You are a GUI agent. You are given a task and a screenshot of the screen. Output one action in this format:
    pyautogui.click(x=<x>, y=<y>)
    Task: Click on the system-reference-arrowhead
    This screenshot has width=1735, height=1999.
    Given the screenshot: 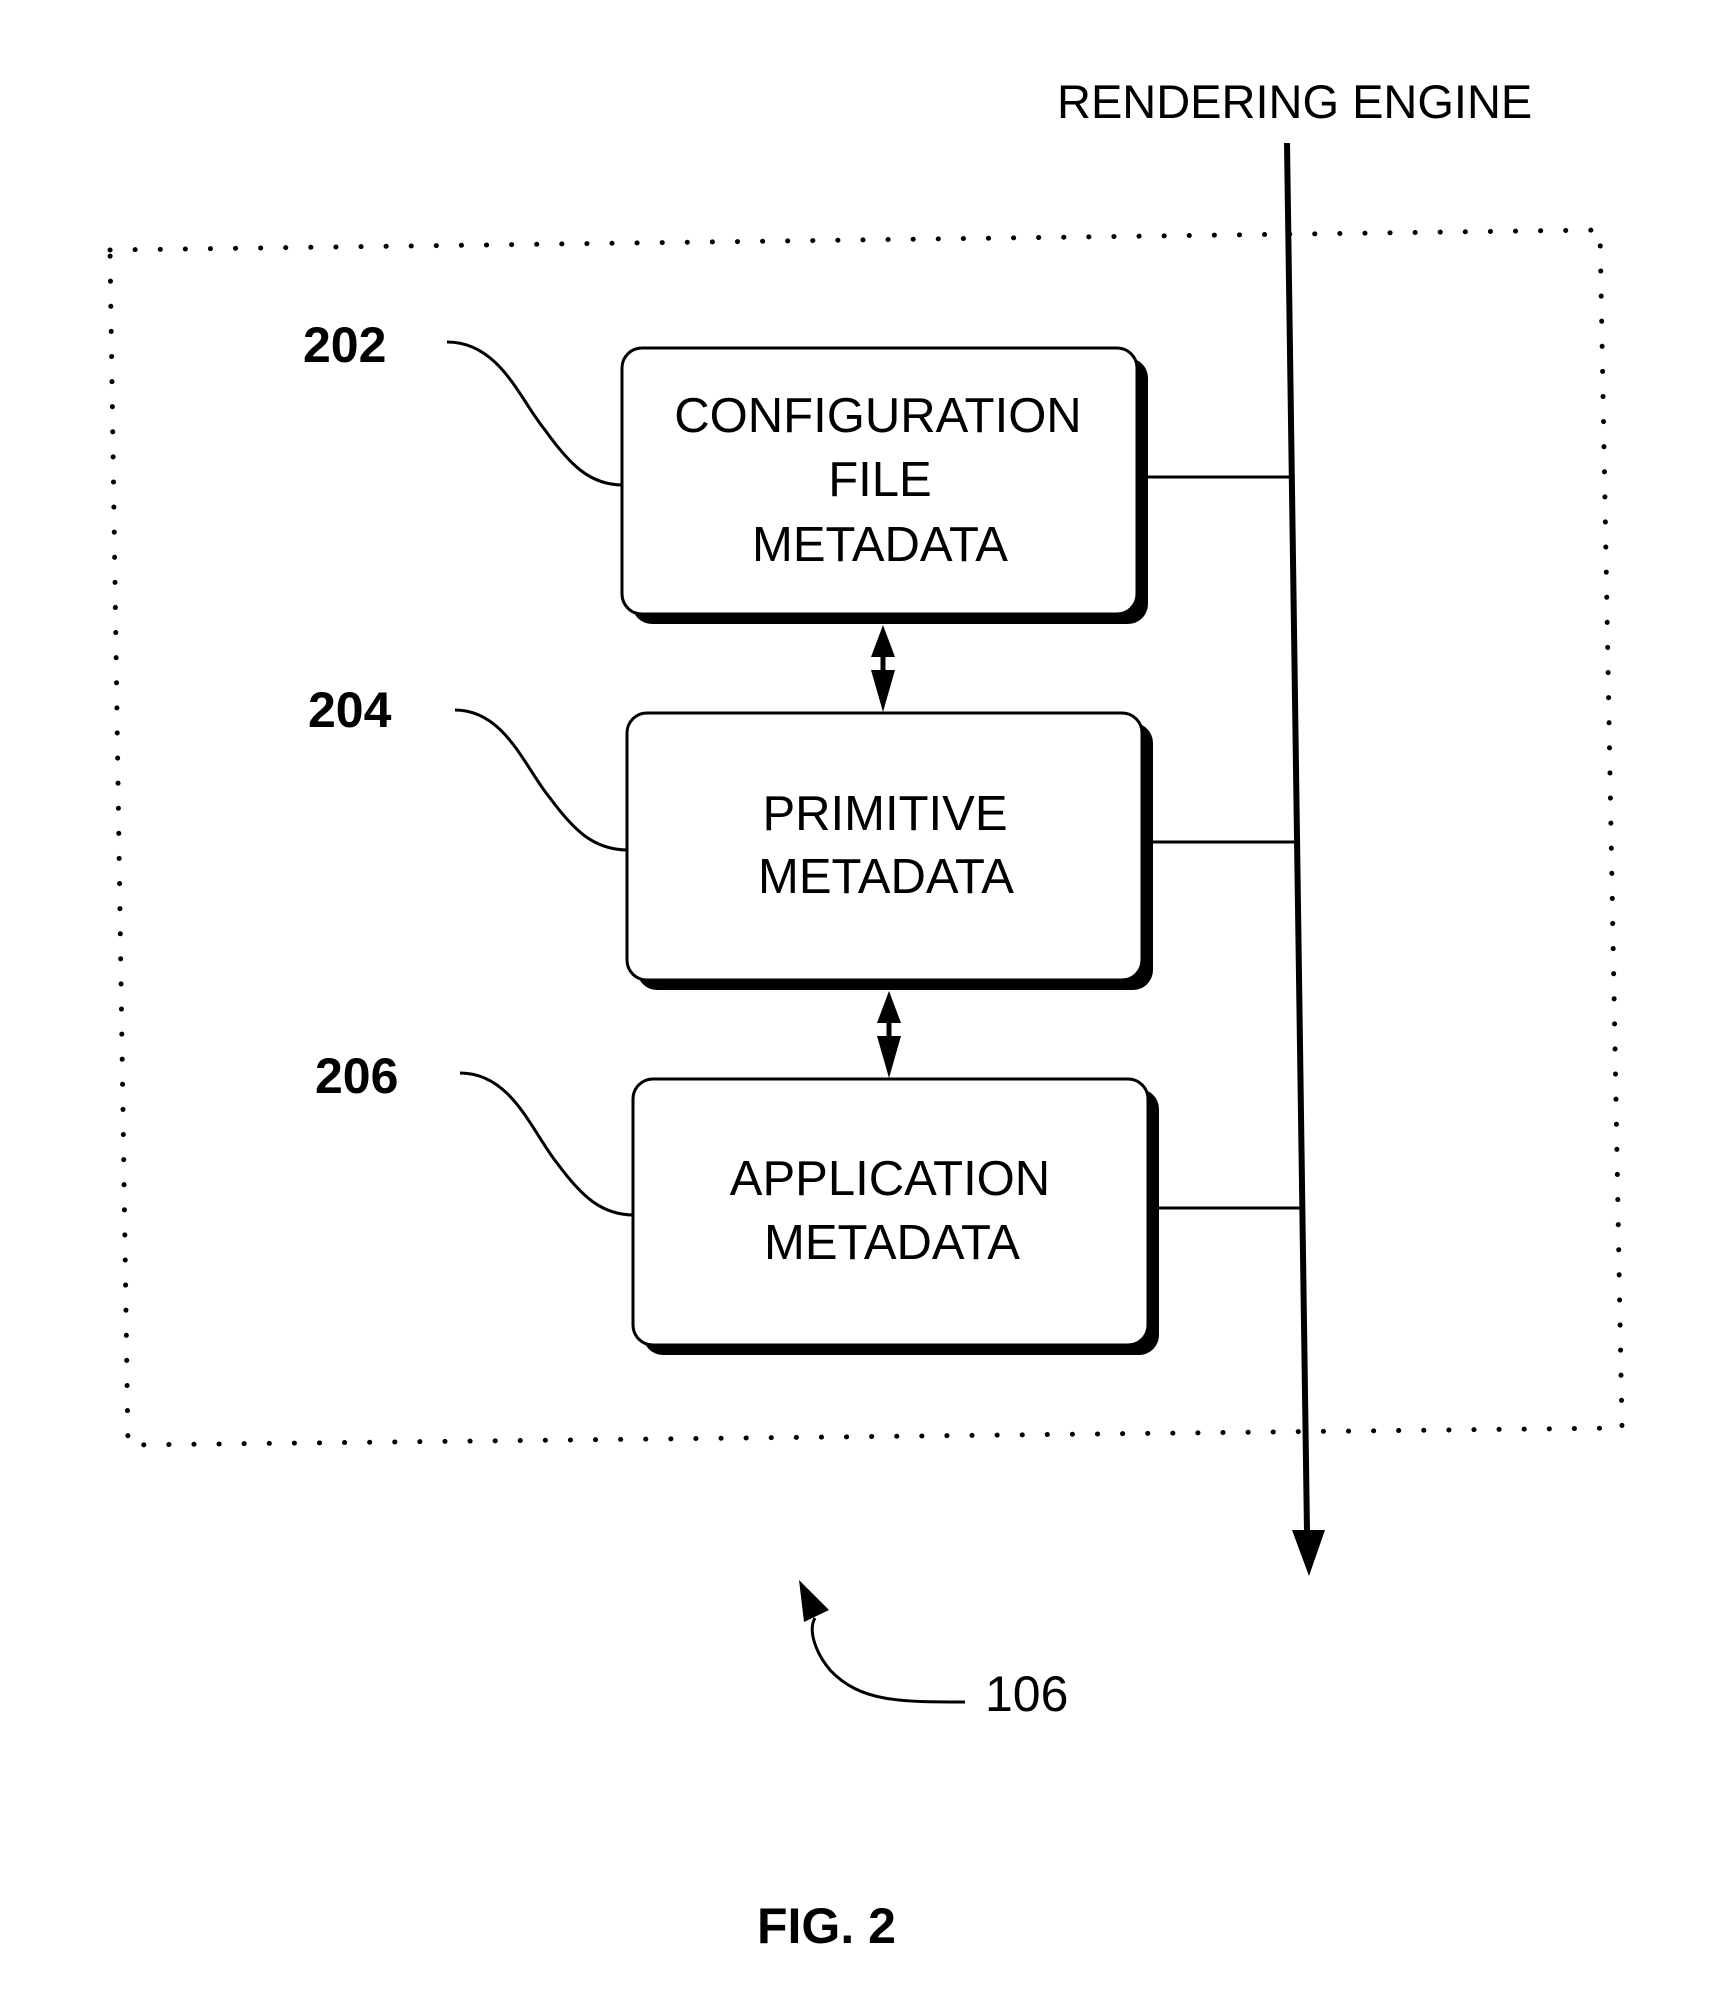 What is the action you would take?
    pyautogui.click(x=814, y=1601)
    